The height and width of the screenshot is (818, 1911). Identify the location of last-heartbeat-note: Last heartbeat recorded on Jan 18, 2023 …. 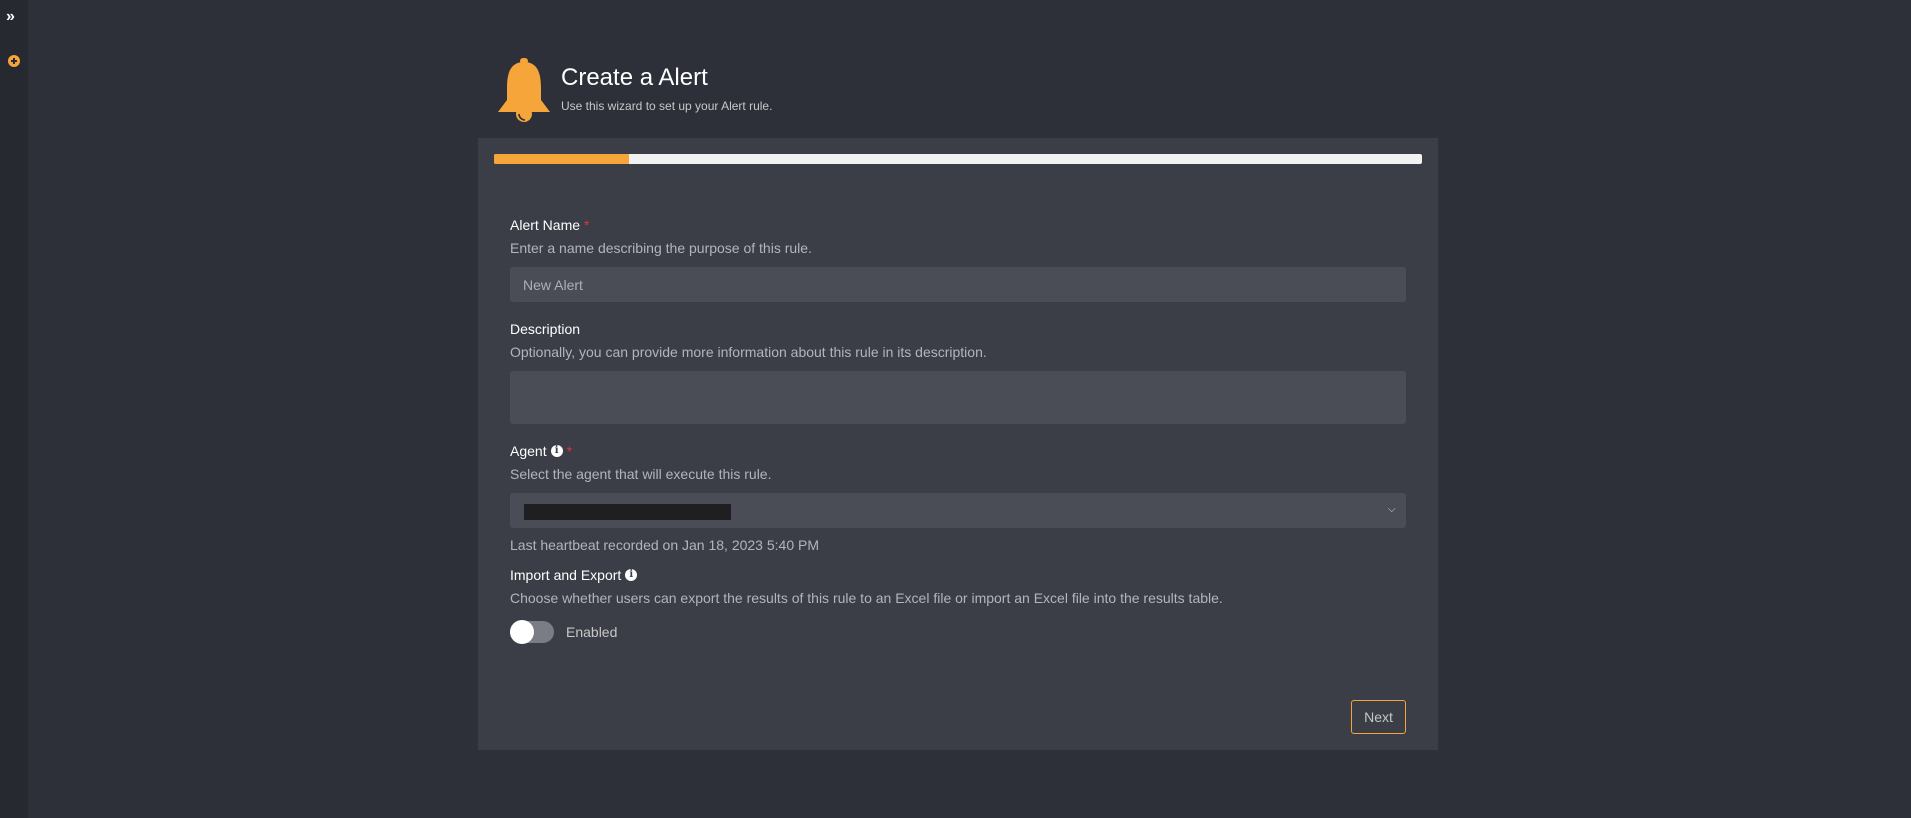
(664, 545).